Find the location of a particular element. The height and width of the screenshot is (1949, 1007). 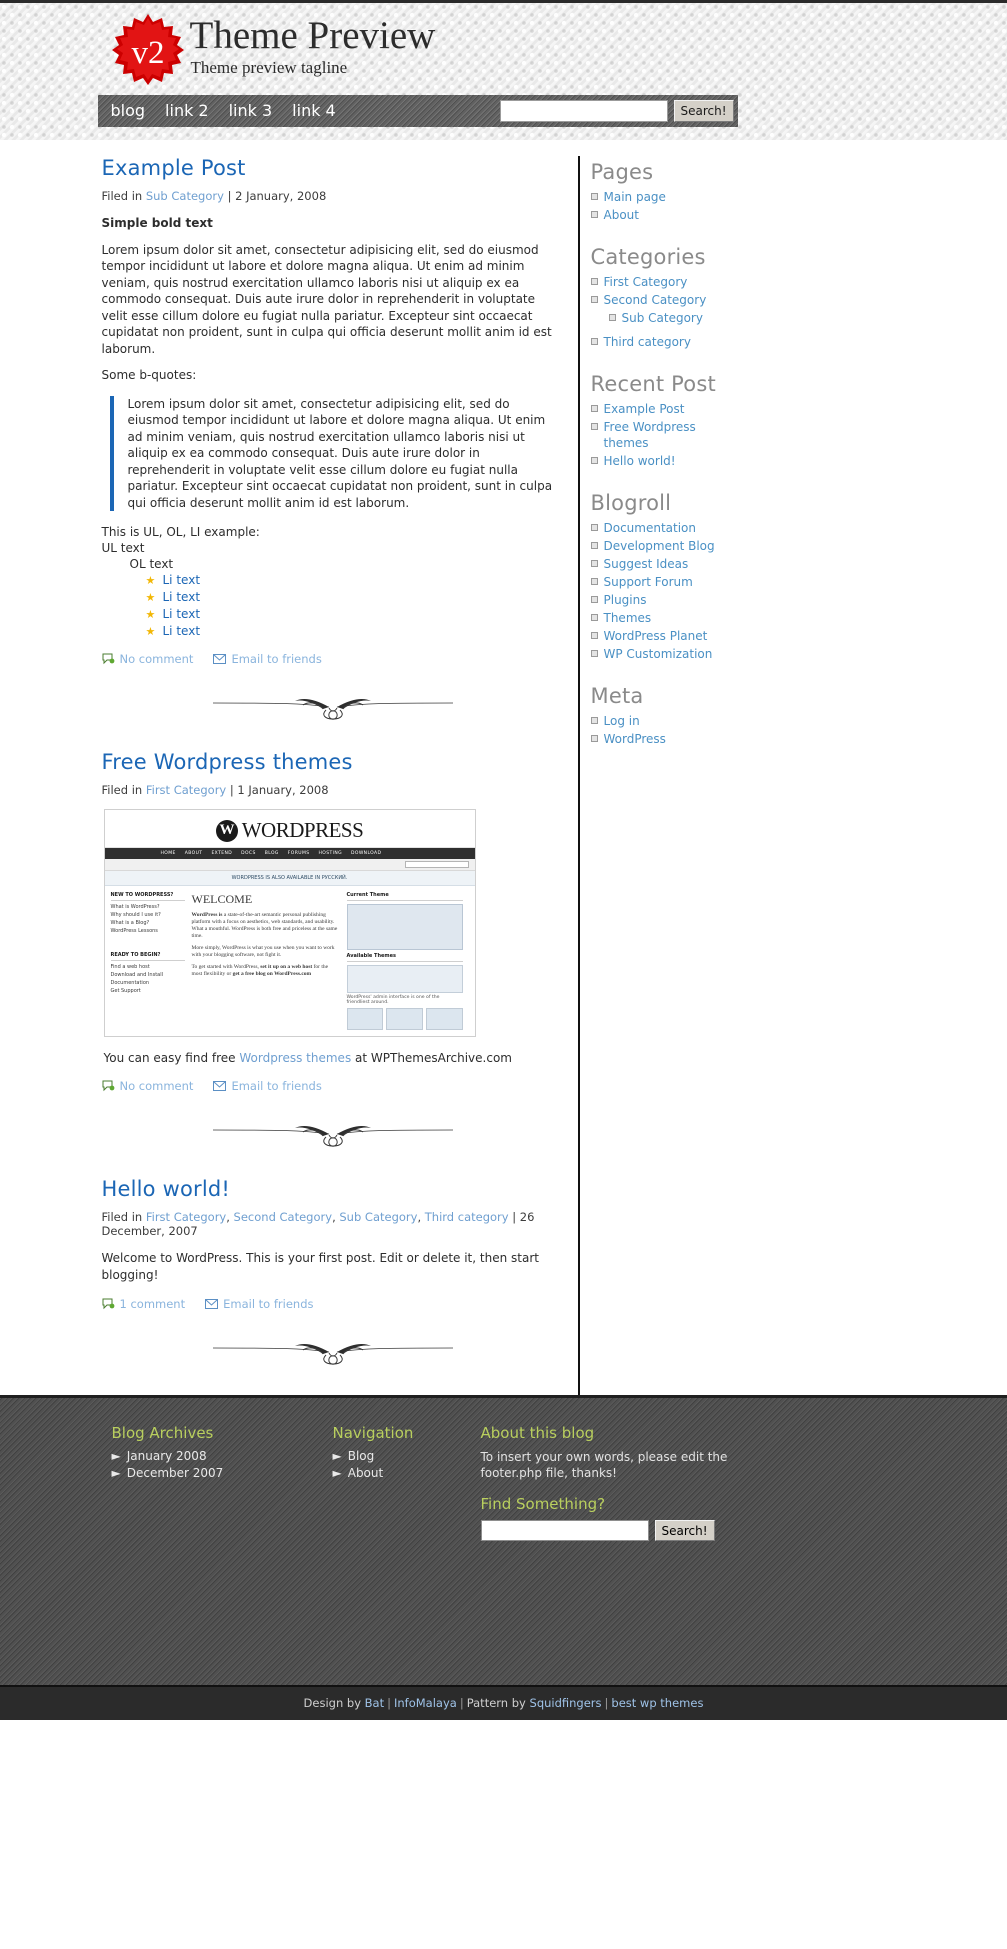

footer-nav-link: Blog is located at coordinates (361, 1456).